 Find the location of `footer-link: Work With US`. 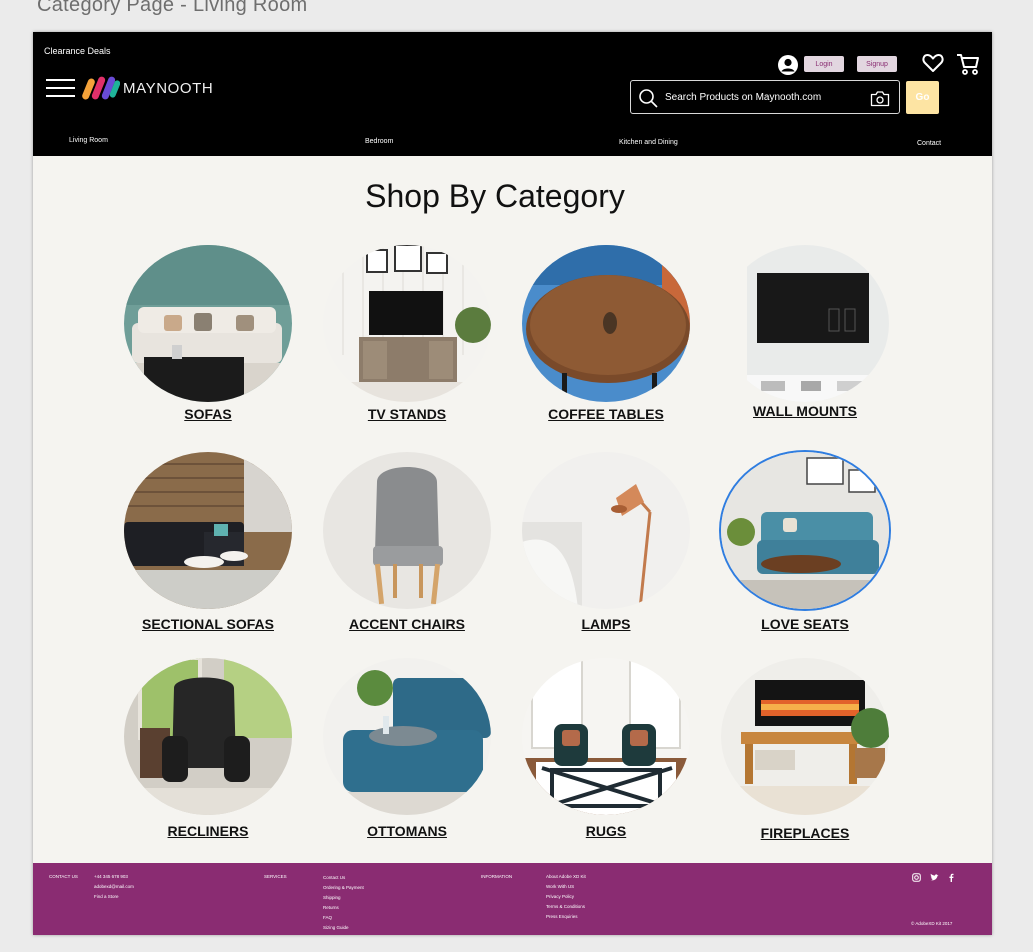

footer-link: Work With US is located at coordinates (560, 886).